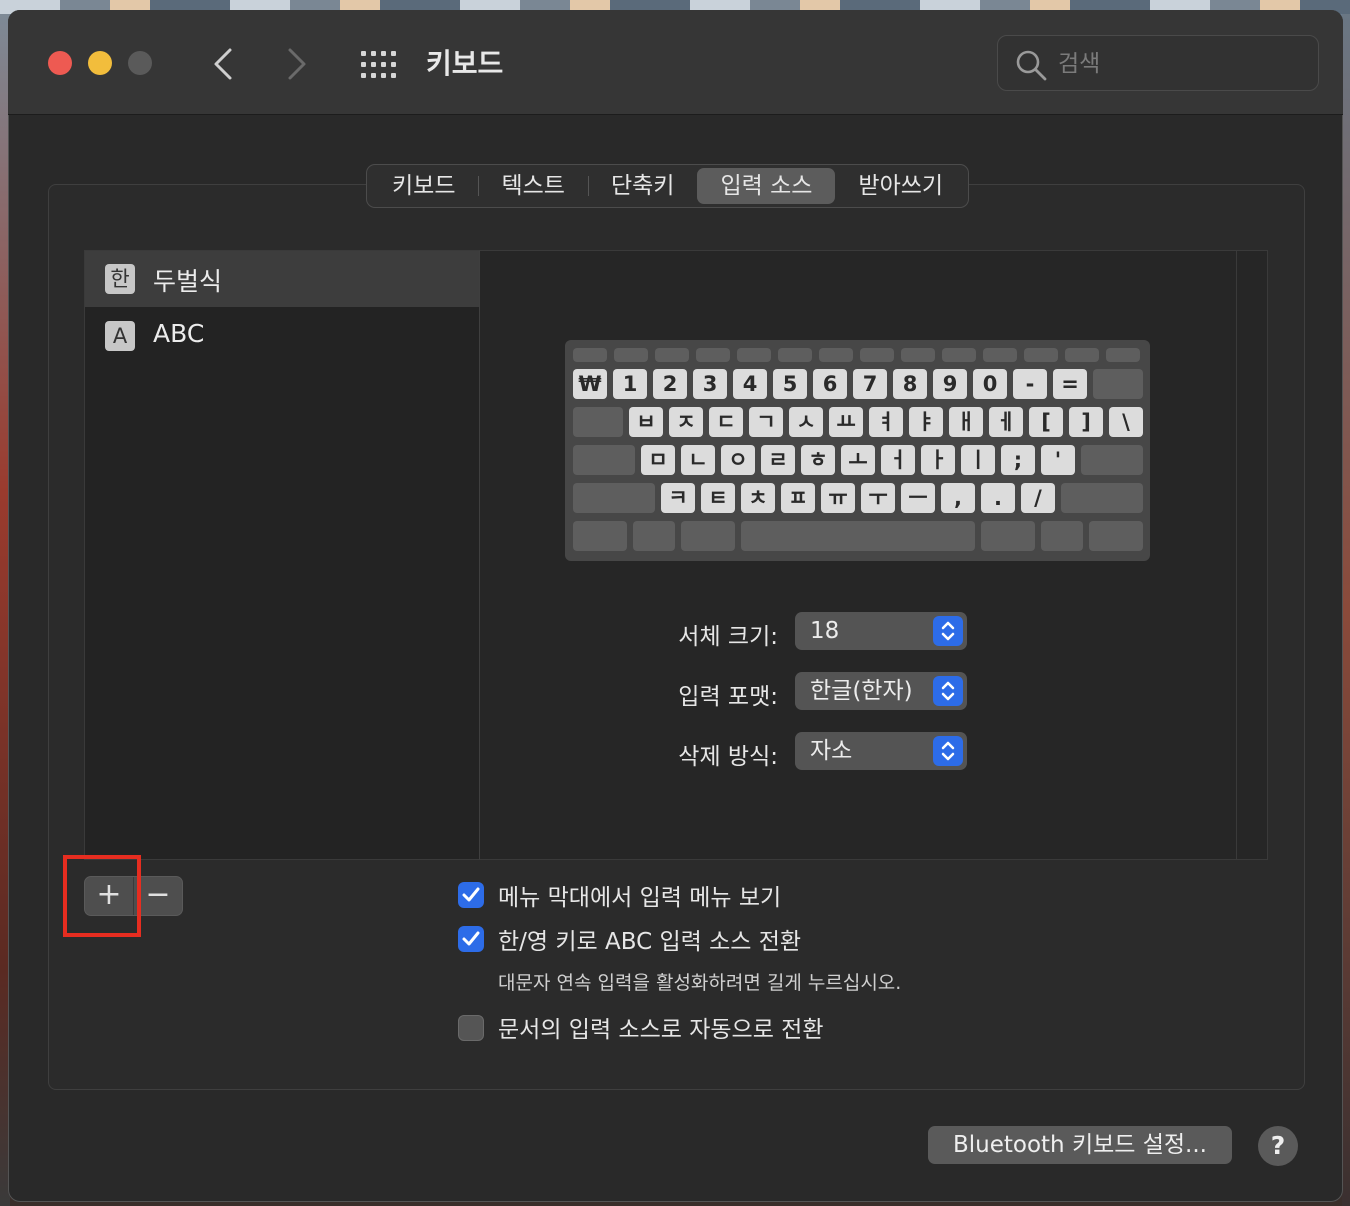 This screenshot has height=1206, width=1350. What do you see at coordinates (224, 64) in the screenshot?
I see `back-button` at bounding box center [224, 64].